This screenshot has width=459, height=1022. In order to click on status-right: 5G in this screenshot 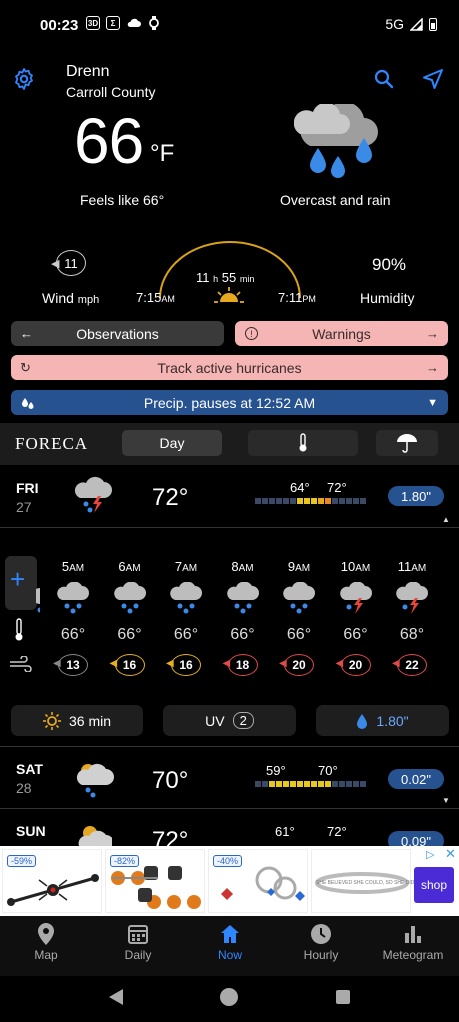, I will do `click(411, 24)`.